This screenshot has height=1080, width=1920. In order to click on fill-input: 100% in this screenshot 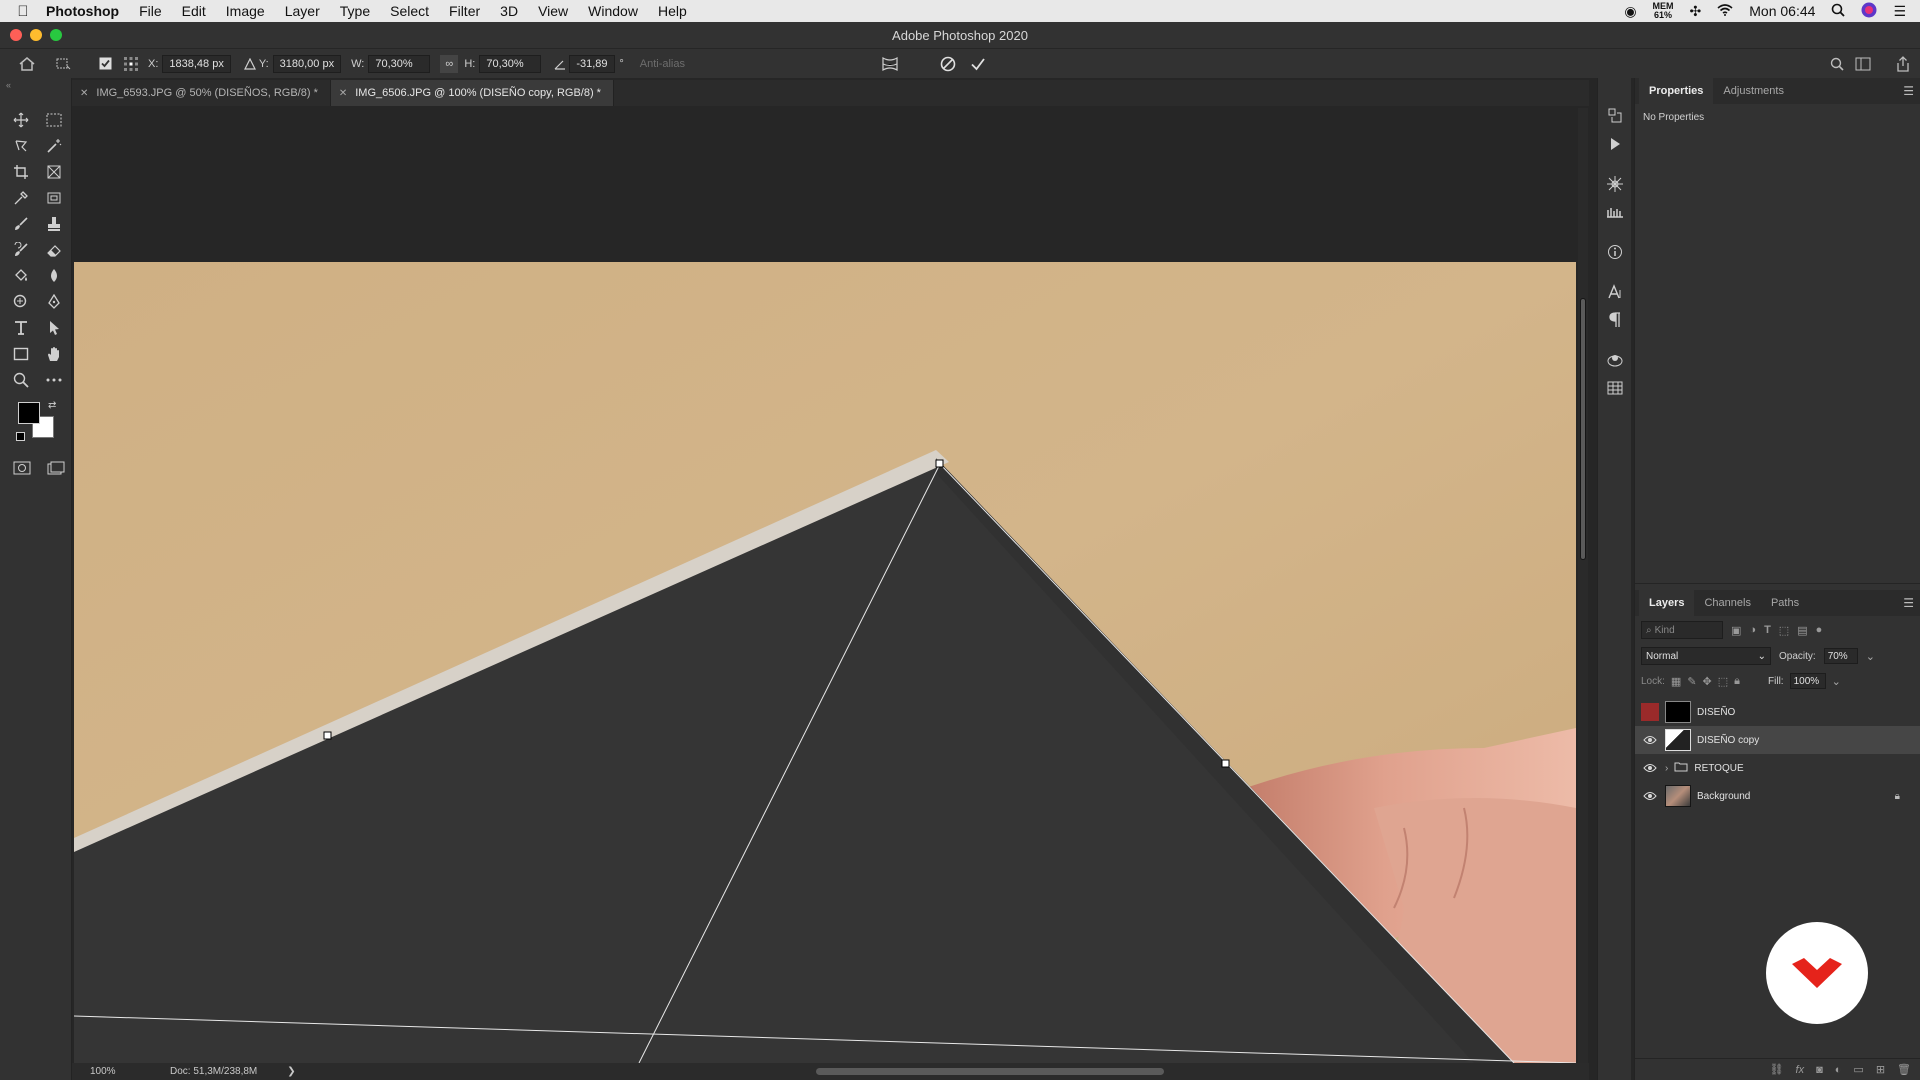, I will do `click(1807, 681)`.